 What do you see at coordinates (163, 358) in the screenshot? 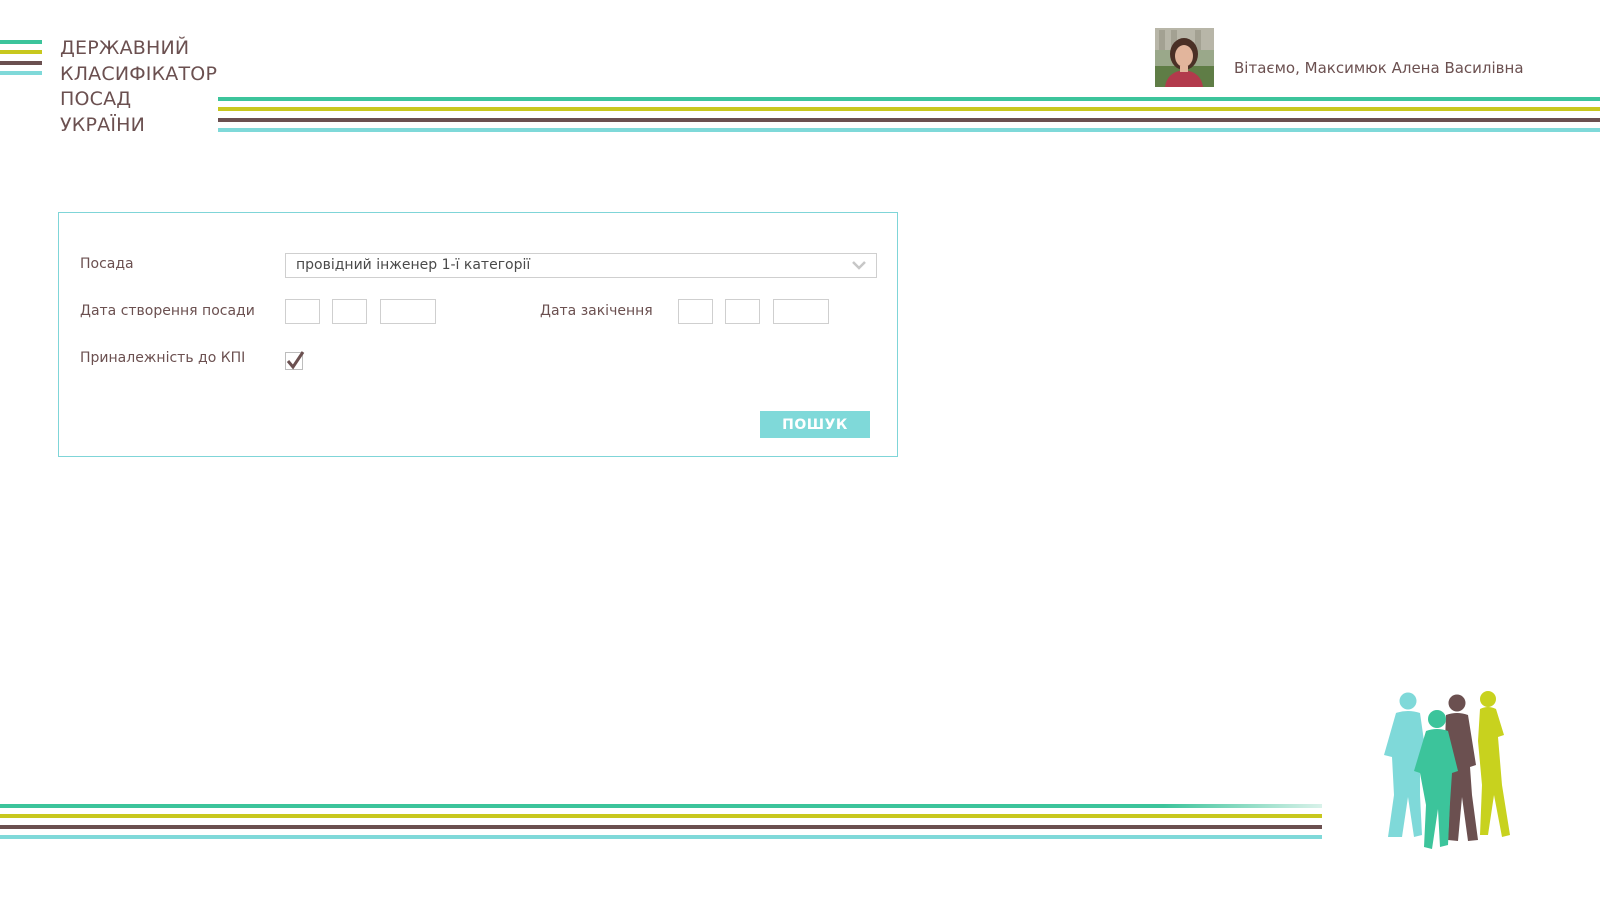
I see `kpi-label: Приналежність до КПІ` at bounding box center [163, 358].